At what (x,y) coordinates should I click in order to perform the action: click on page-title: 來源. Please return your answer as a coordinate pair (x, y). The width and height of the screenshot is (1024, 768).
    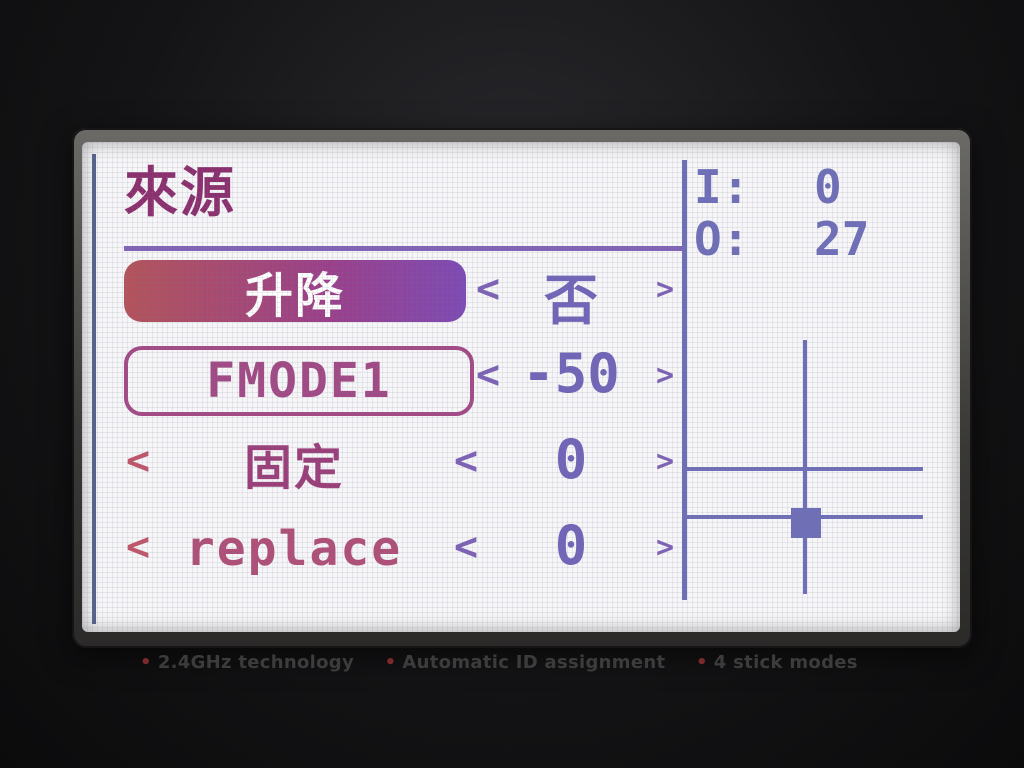
    Looking at the image, I should click on (180, 192).